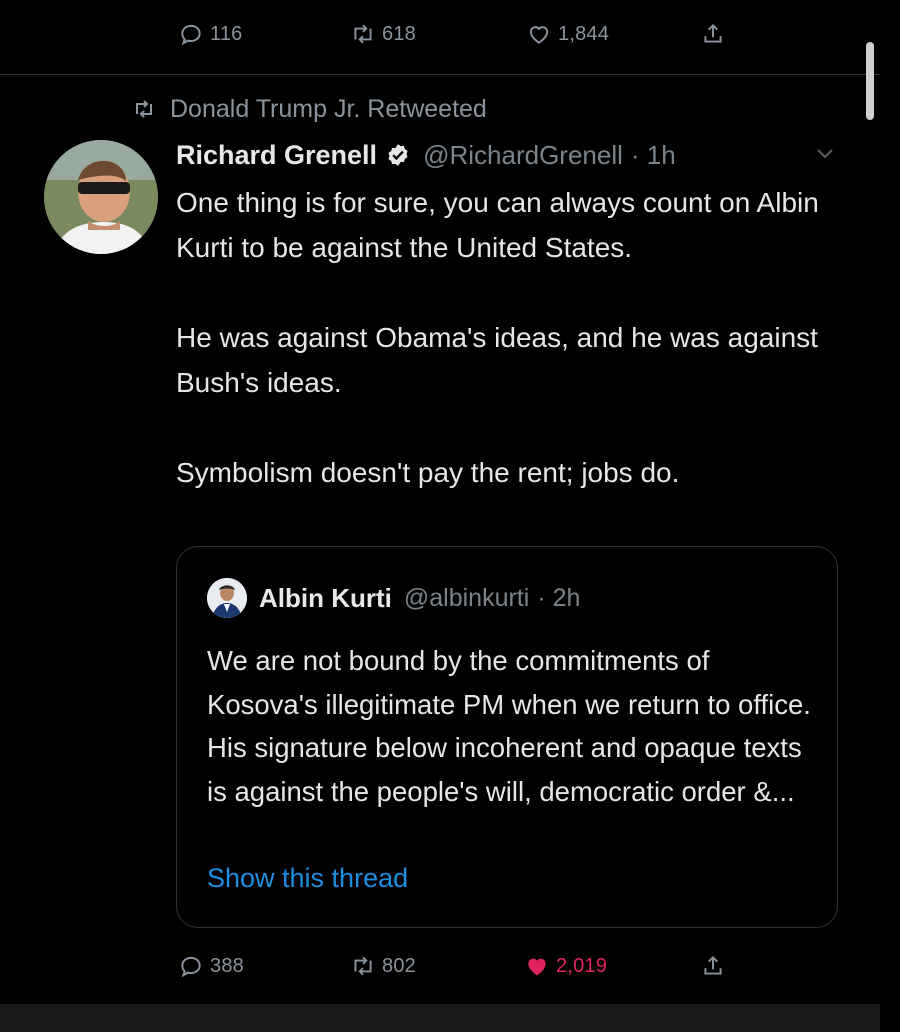  Describe the element at coordinates (398, 155) in the screenshot. I see `verified-badge-icon` at that location.